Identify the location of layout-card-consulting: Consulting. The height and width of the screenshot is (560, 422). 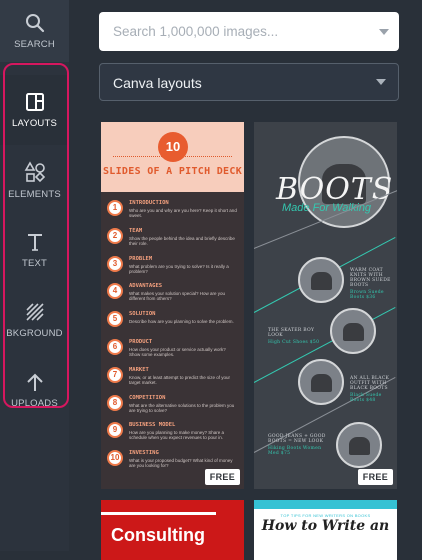
(172, 530).